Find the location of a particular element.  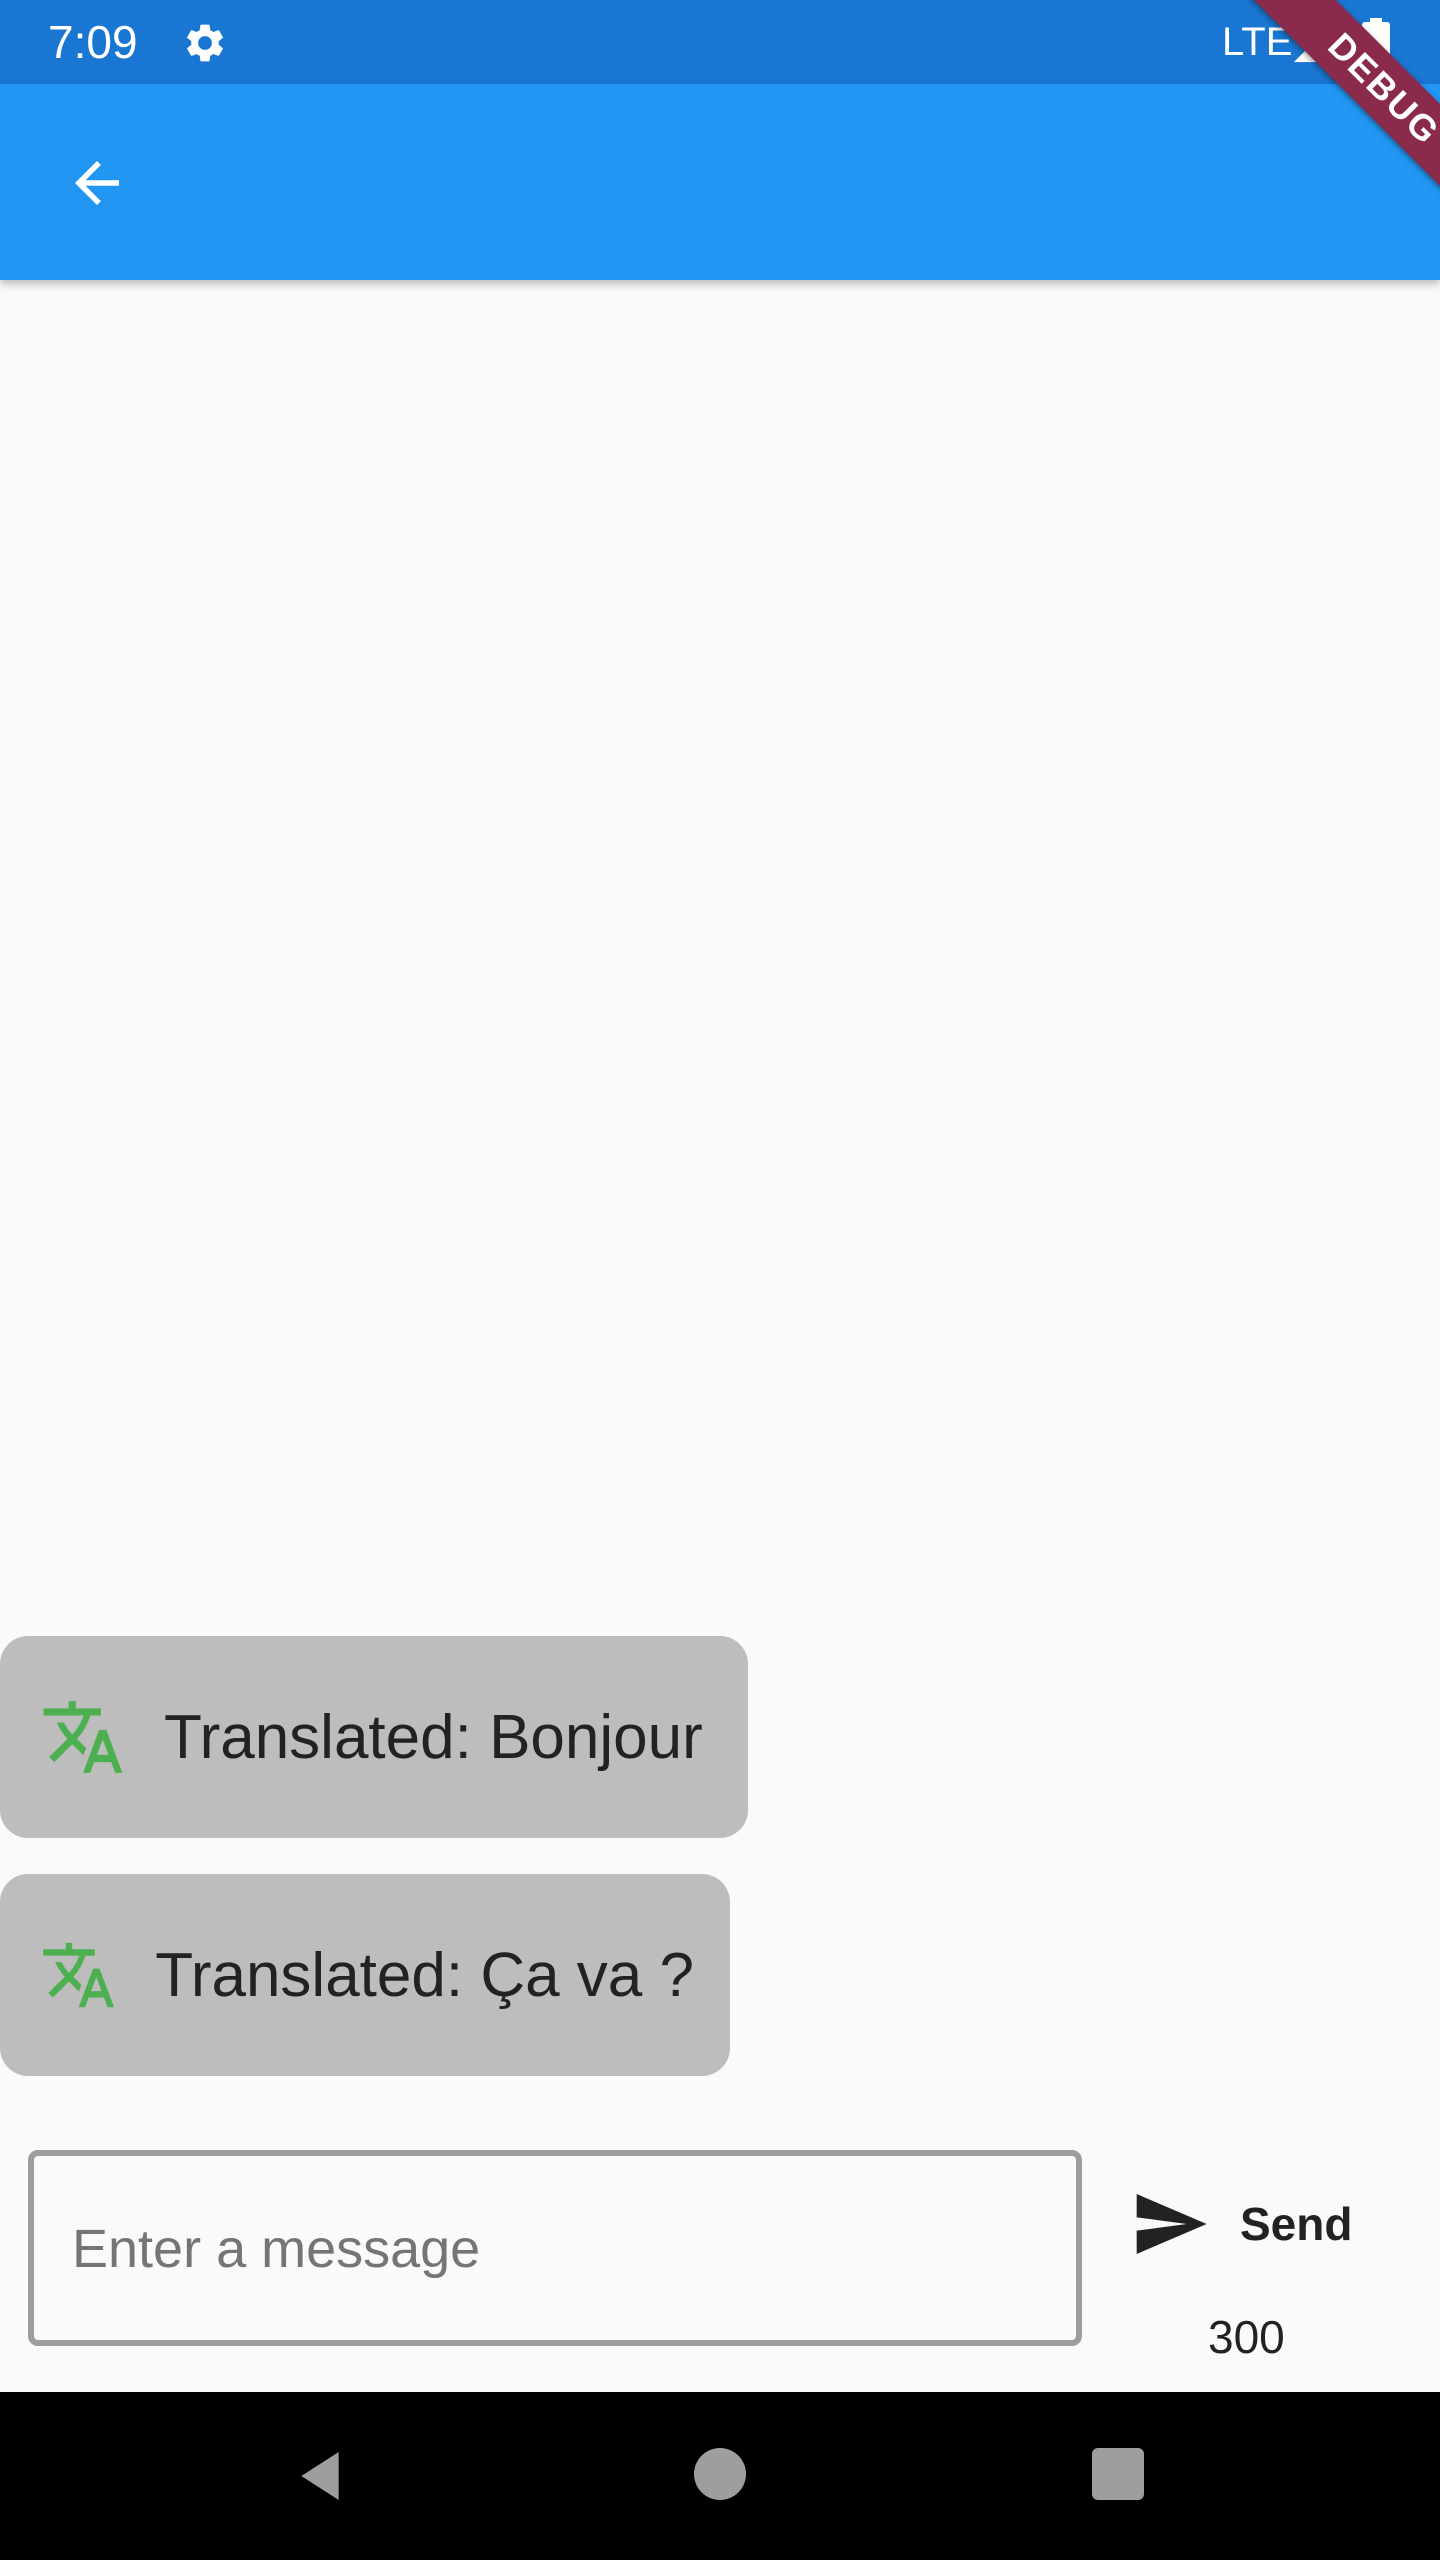

status-bar: 7:09 LTE is located at coordinates (720, 42).